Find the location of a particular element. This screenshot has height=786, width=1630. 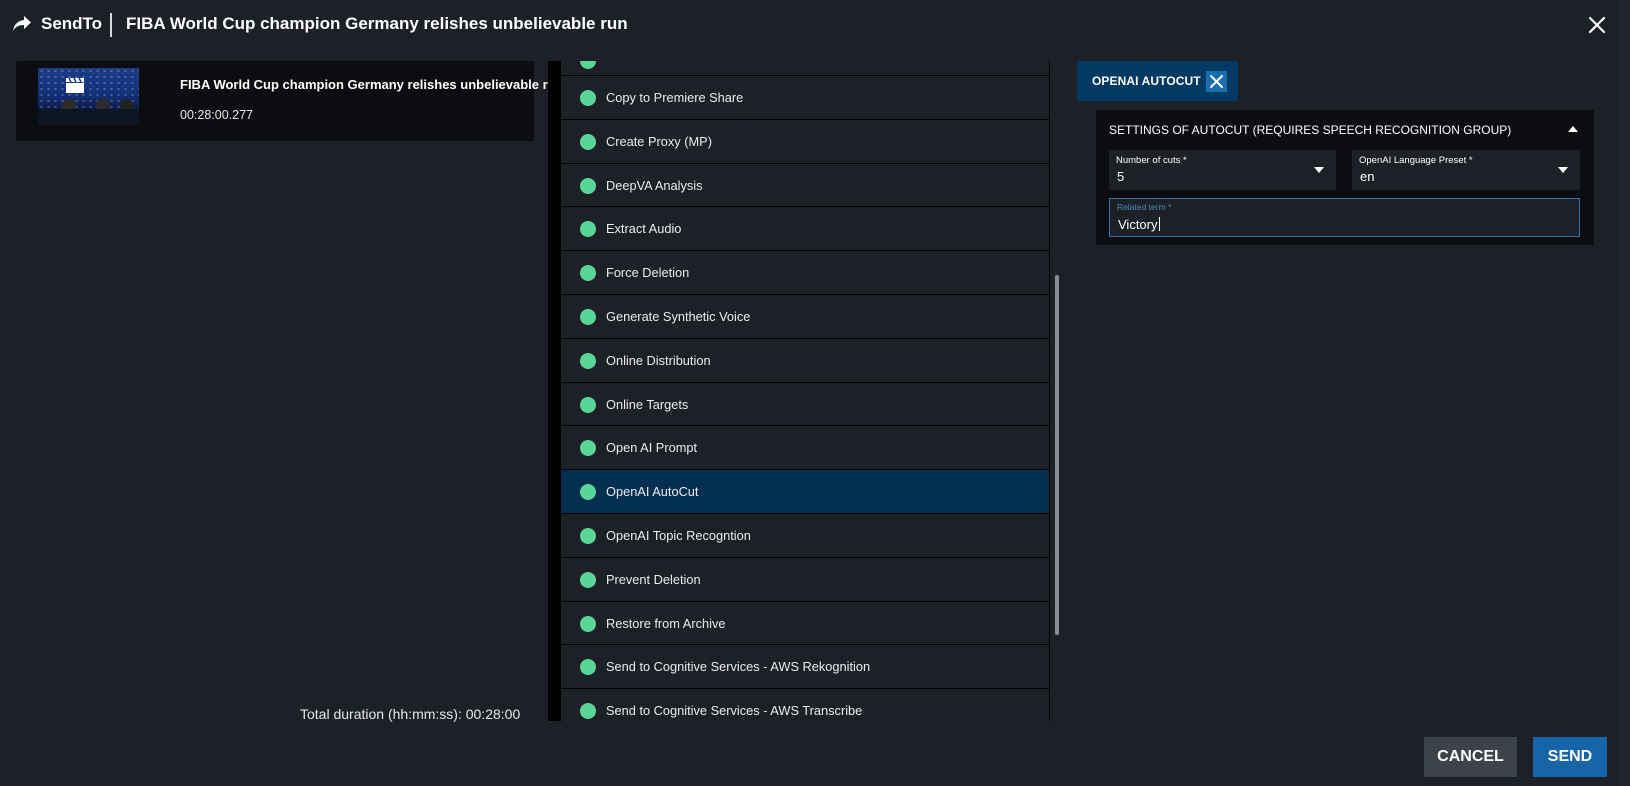

workflow-item: Restore from Archive is located at coordinates (805, 623).